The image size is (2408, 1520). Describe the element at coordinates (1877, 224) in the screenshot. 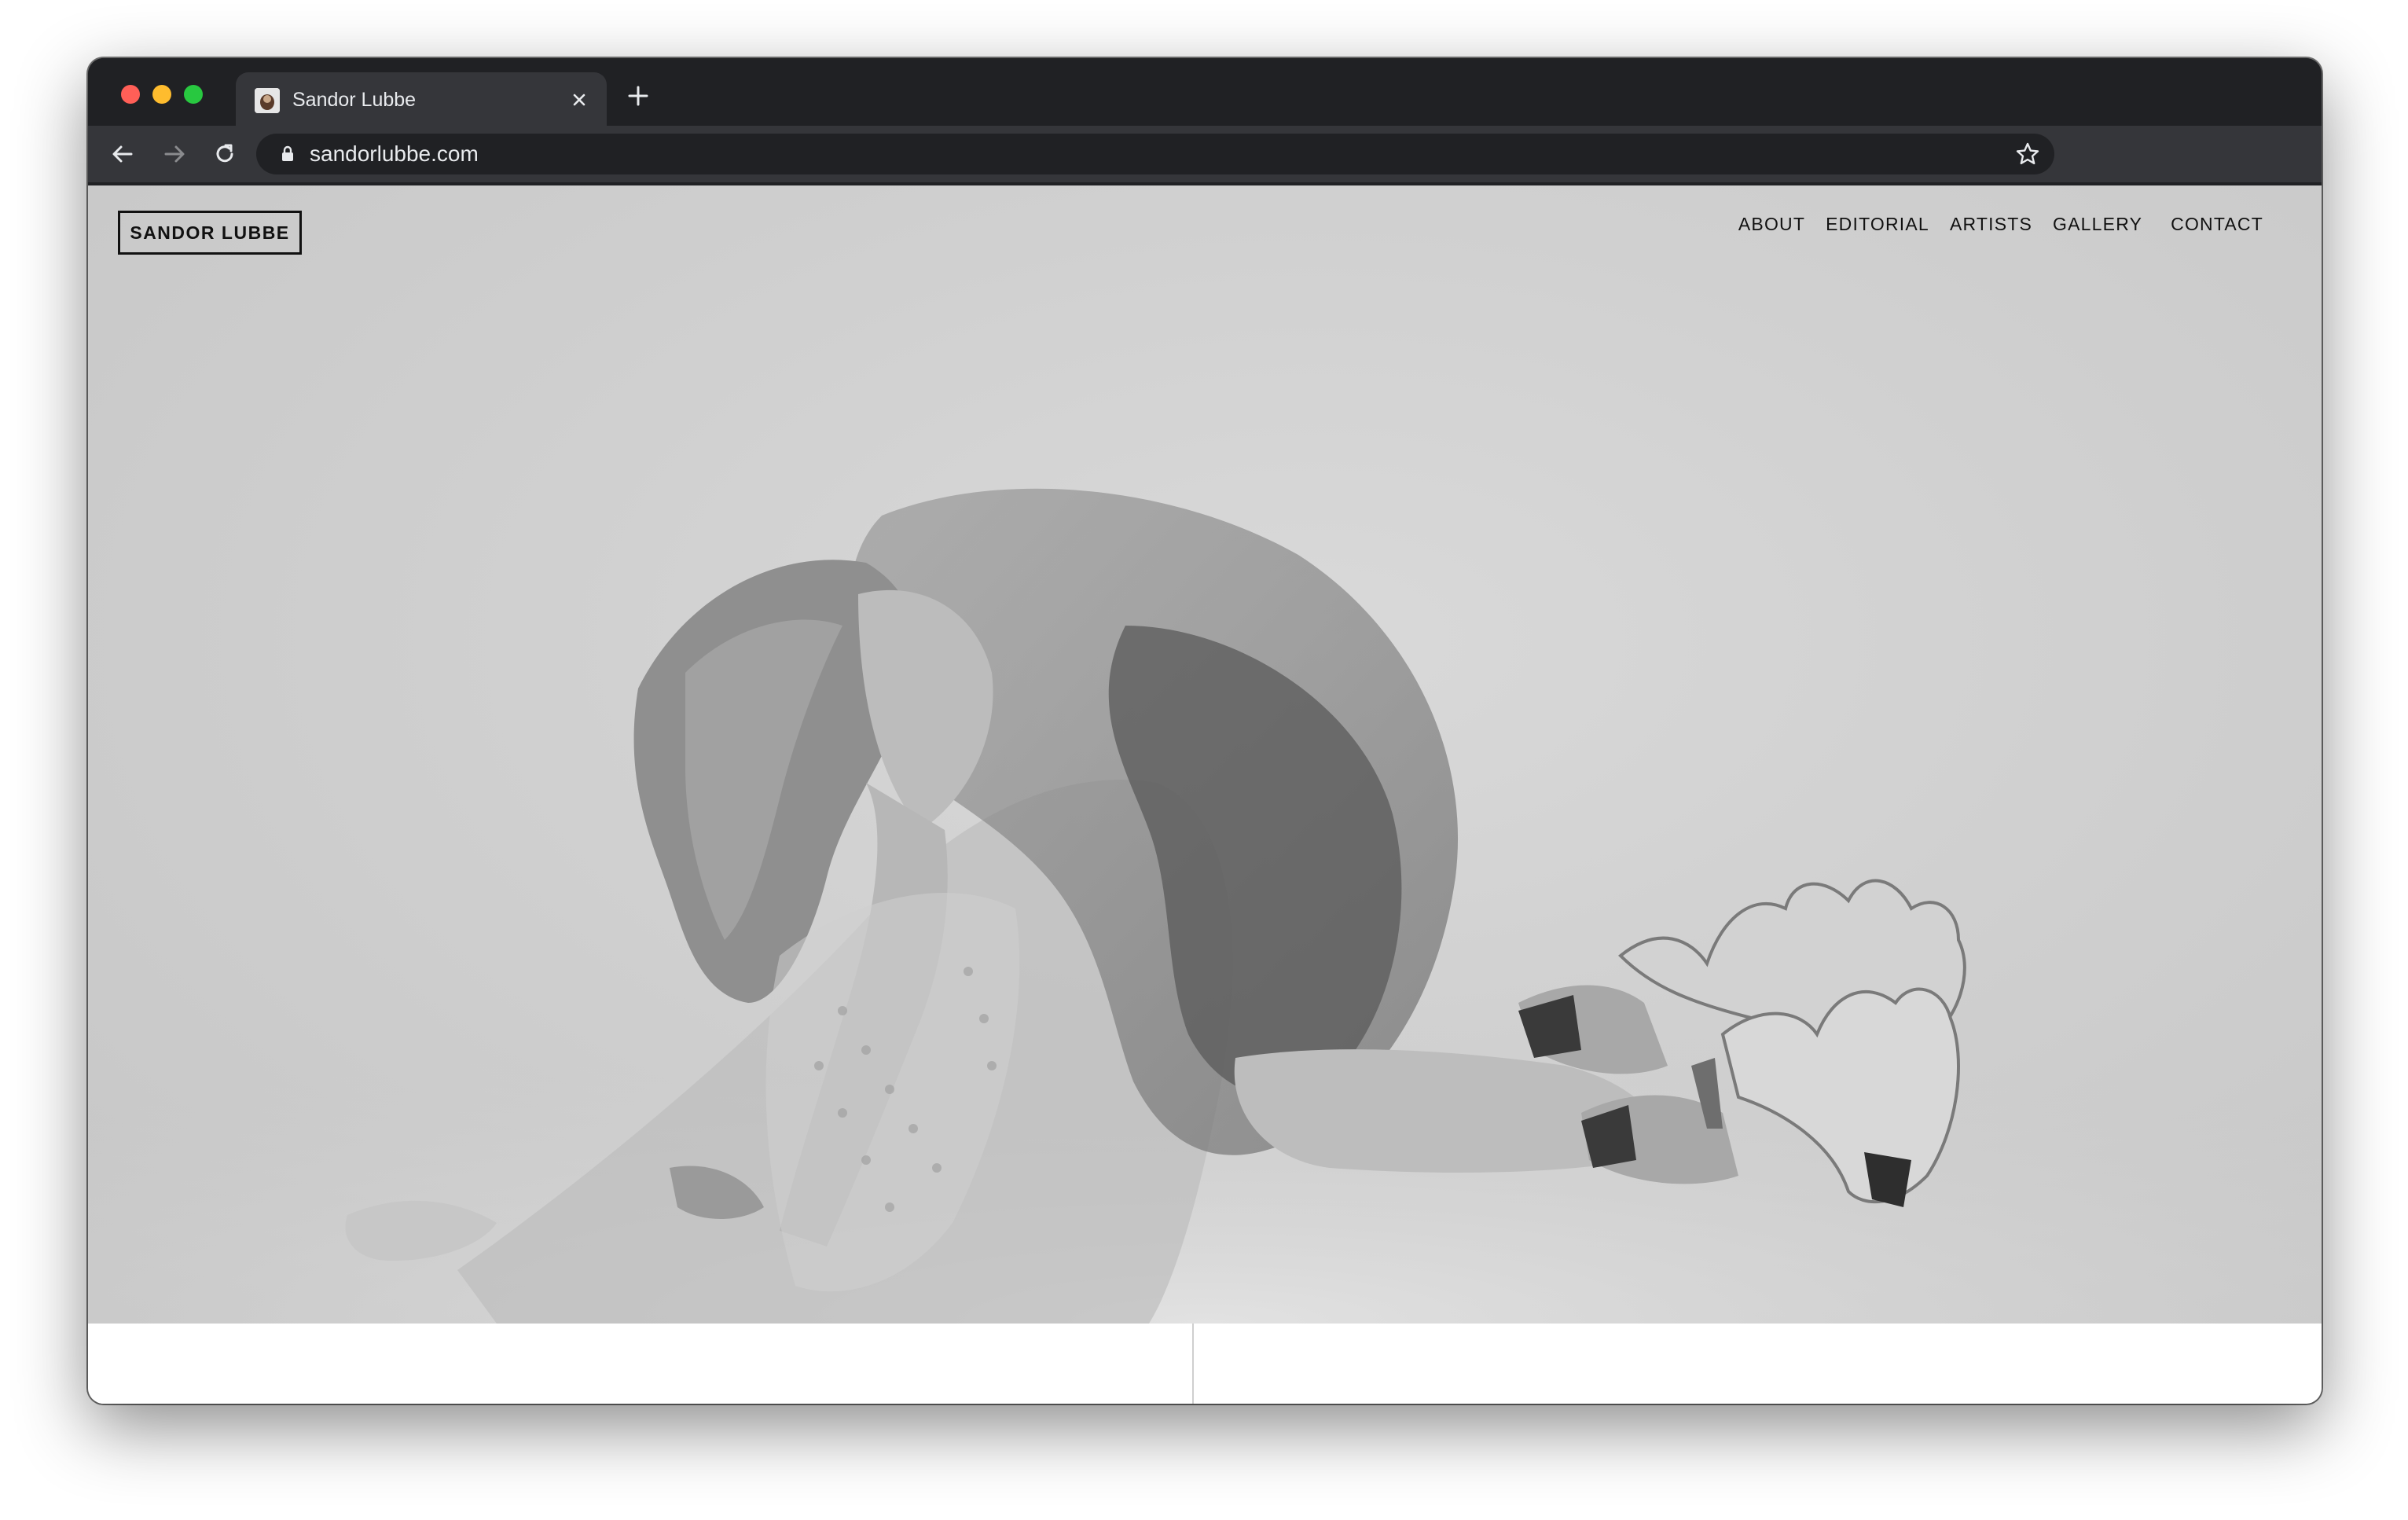

I see `nav-editorial: EDITORIAL` at that location.